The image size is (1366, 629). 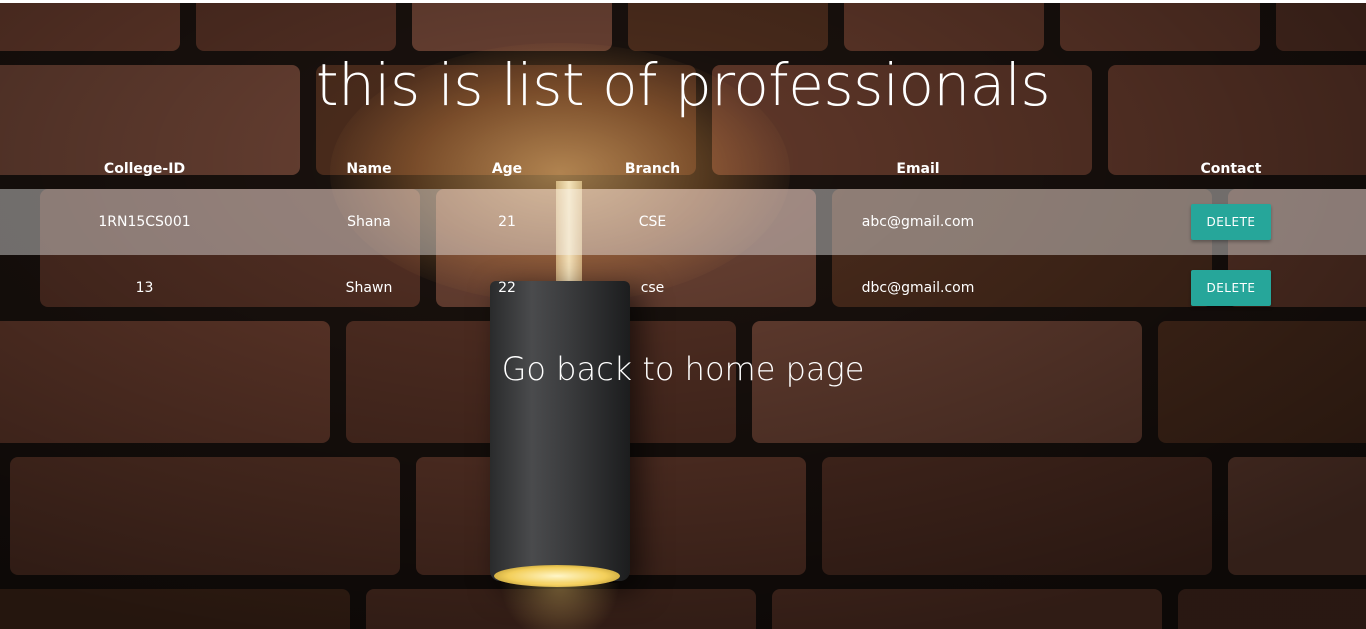 I want to click on lamp-body, so click(x=560, y=431).